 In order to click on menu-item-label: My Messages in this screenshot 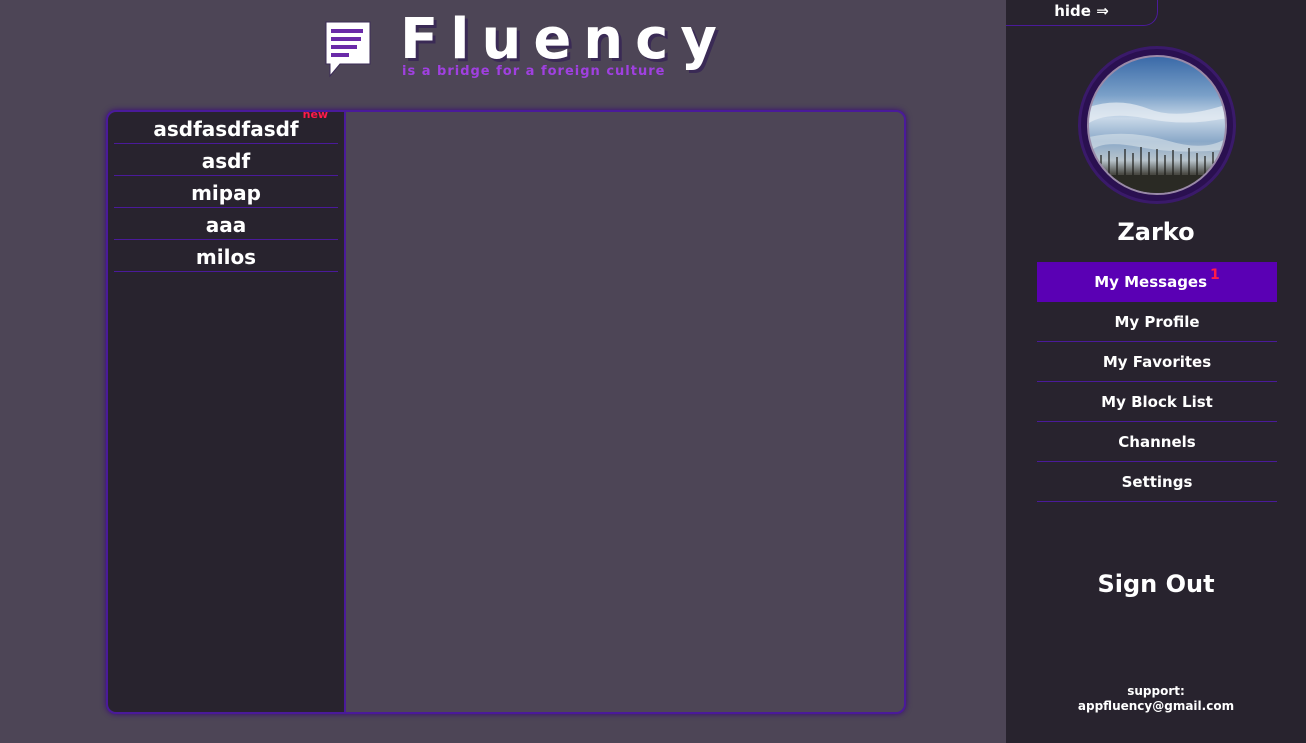, I will do `click(1151, 282)`.